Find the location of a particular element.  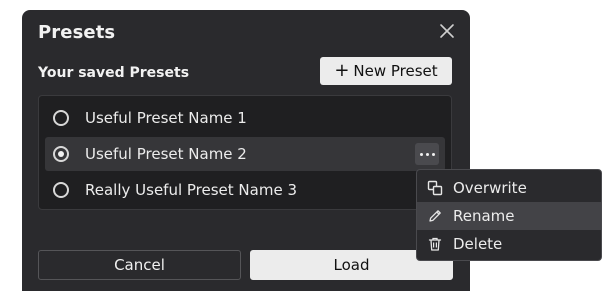

pencil-icon is located at coordinates (435, 216).